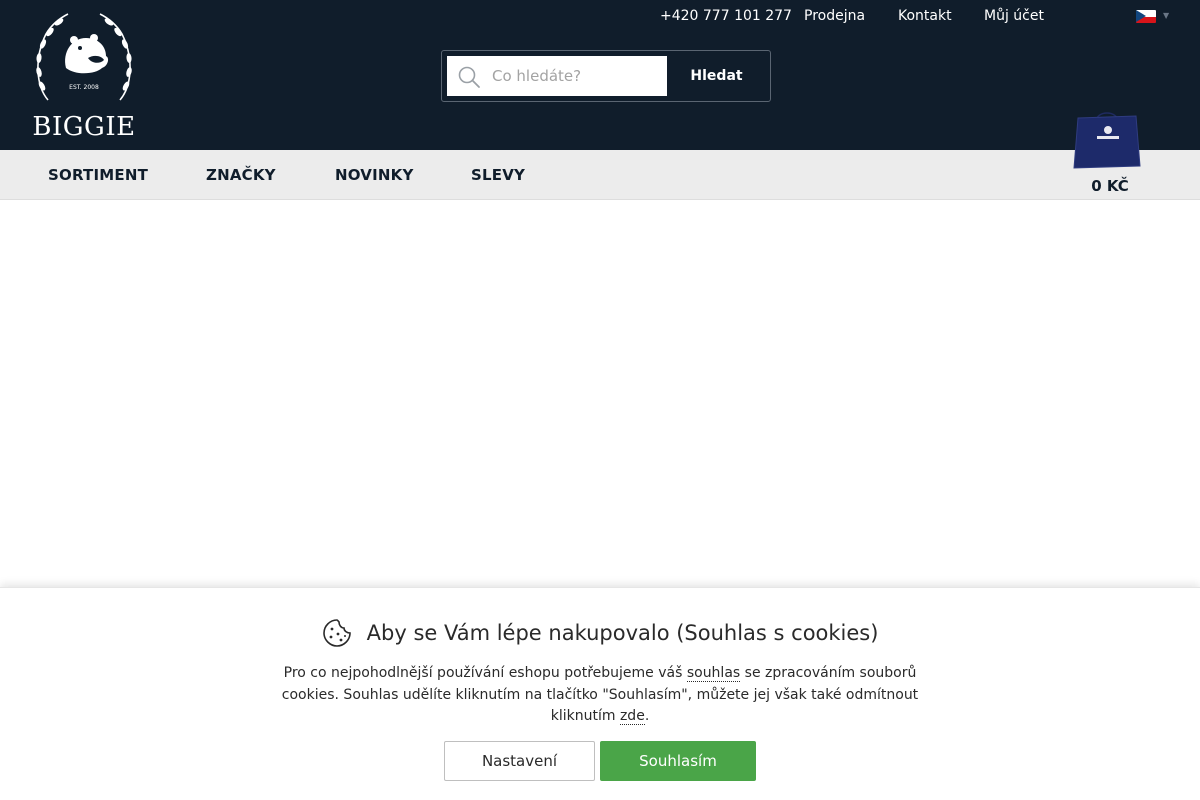  Describe the element at coordinates (336, 633) in the screenshot. I see `cookie-icon` at that location.